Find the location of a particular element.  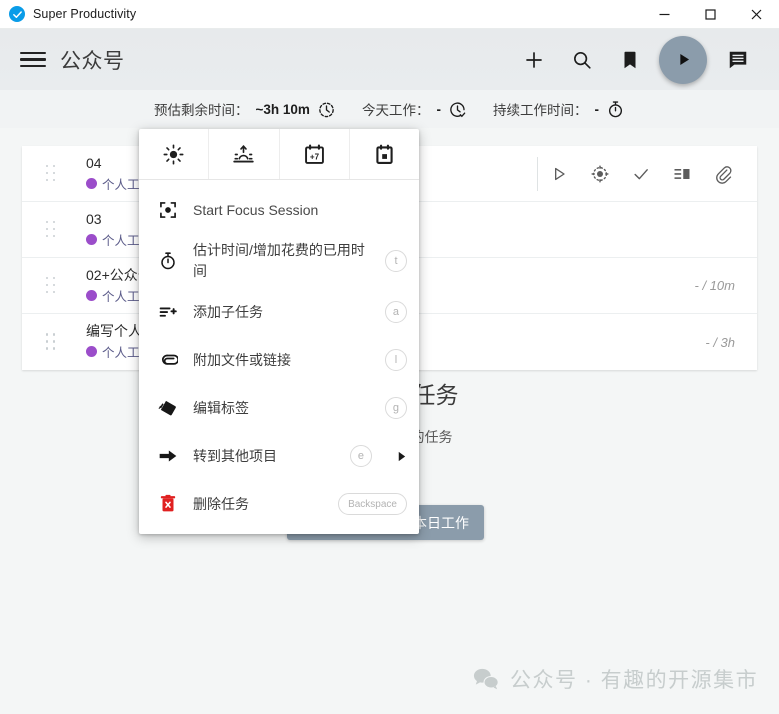

stat-label: 持续工作时间： is located at coordinates (540, 110).